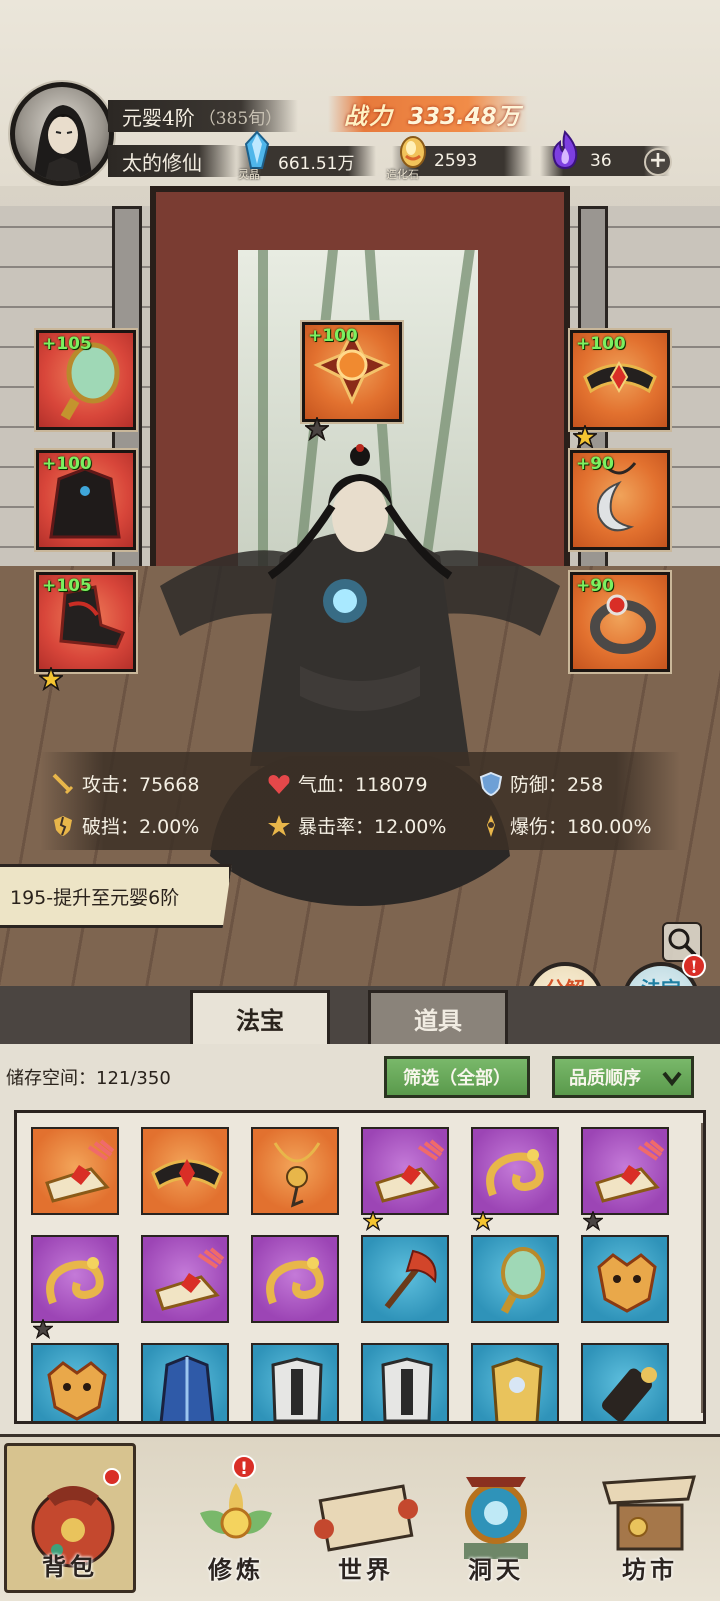 Image resolution: width=720 pixels, height=1601 pixels. I want to click on equip-slot-right-1: +100, so click(620, 389).